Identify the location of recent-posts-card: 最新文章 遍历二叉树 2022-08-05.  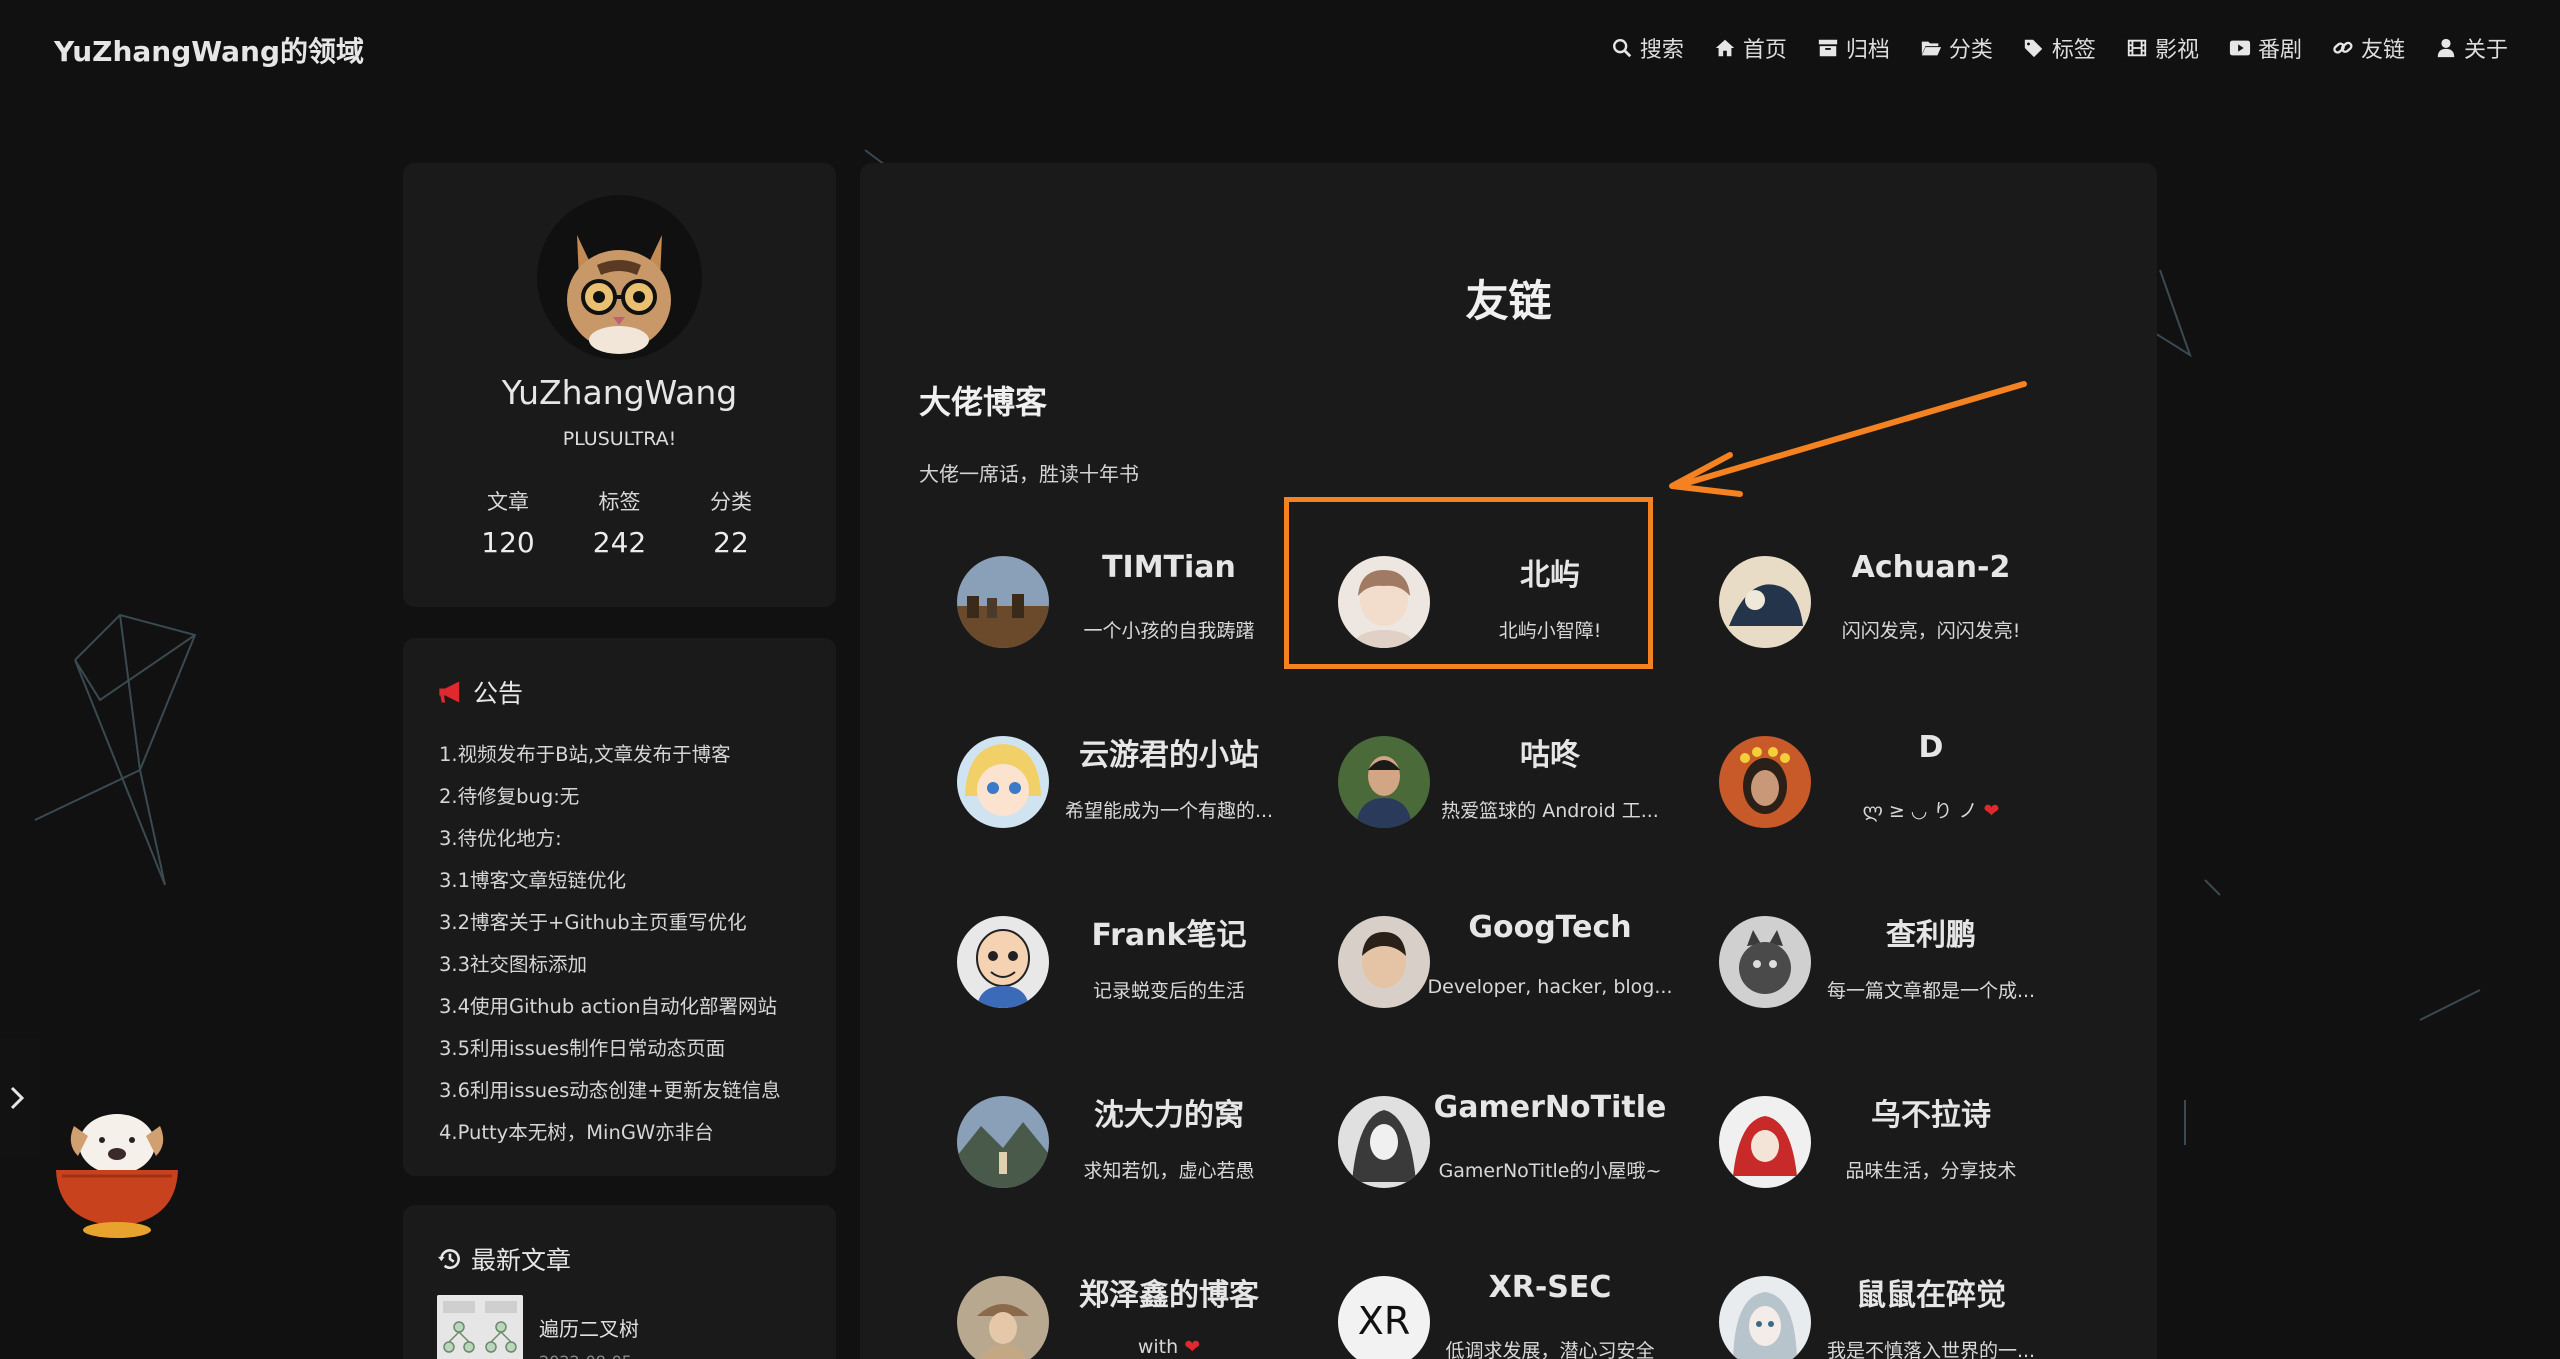
(619, 1282).